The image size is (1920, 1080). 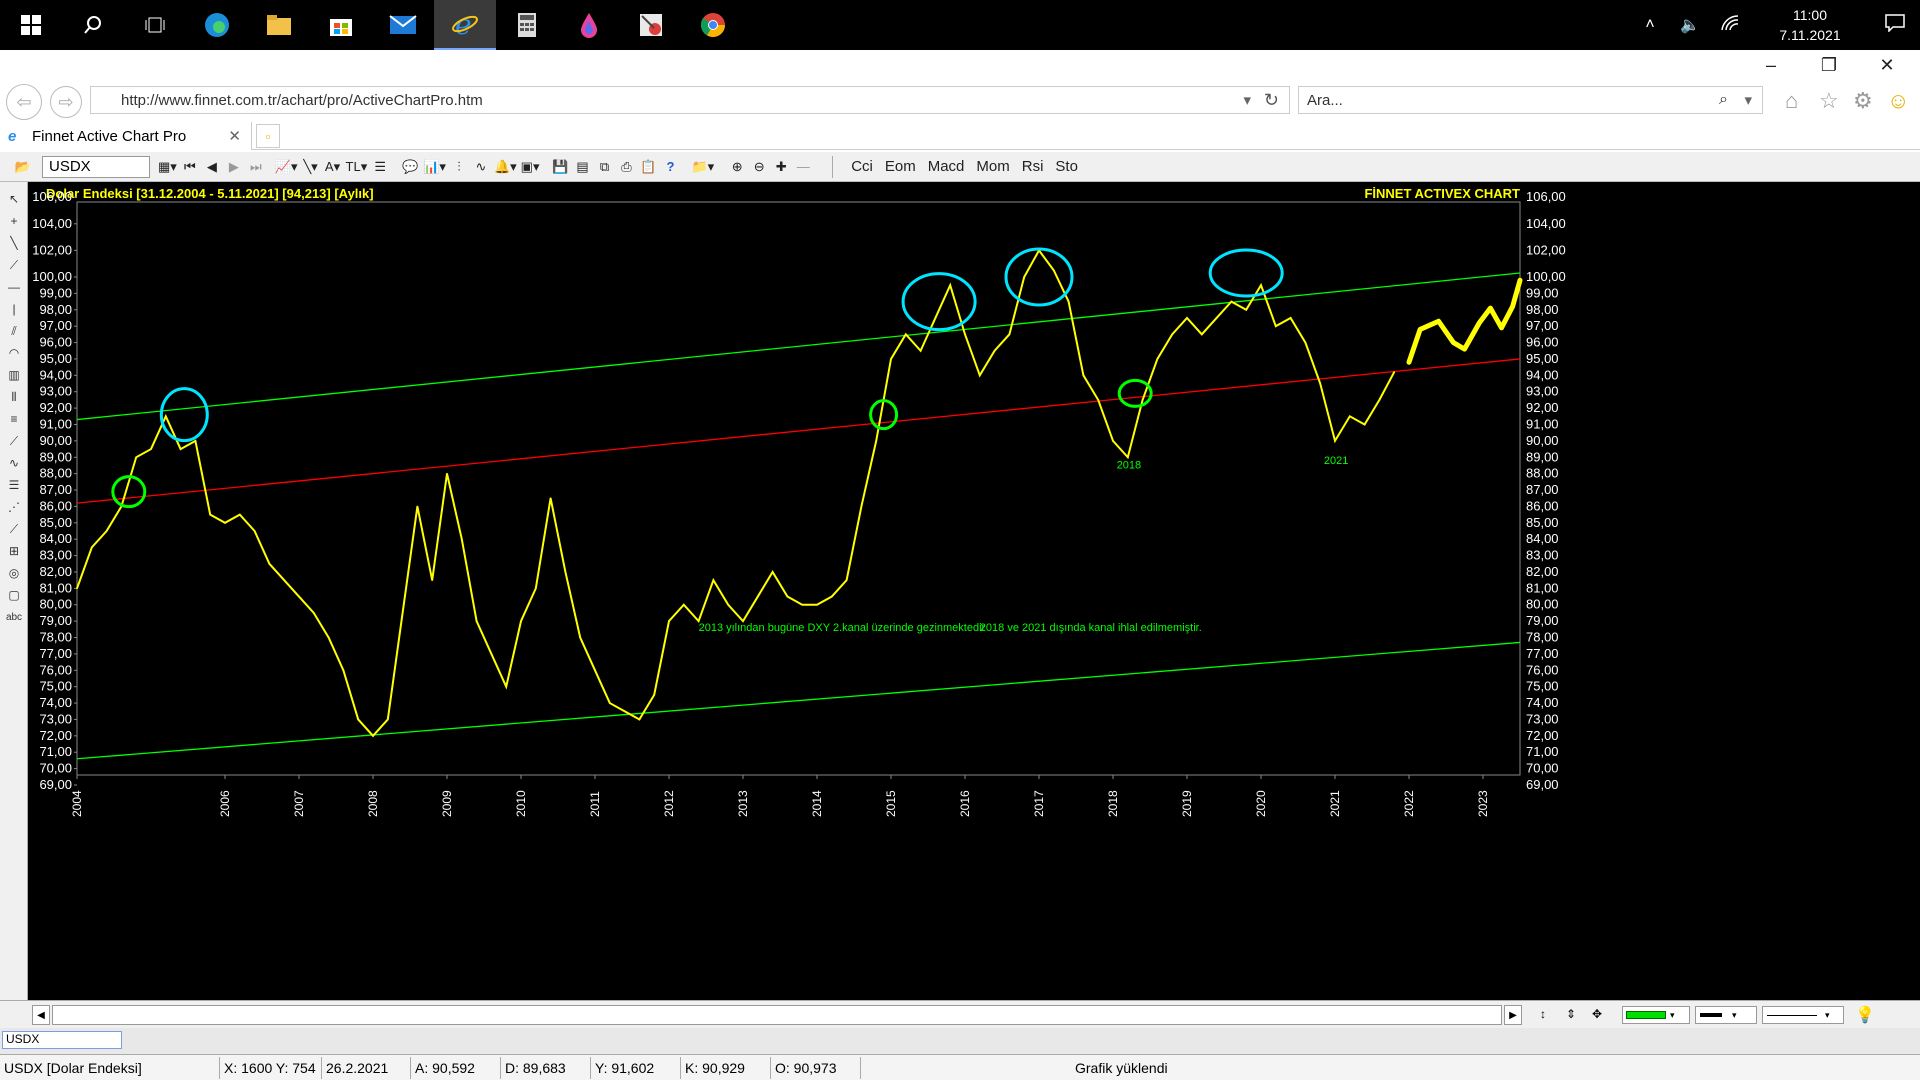 What do you see at coordinates (268, 136) in the screenshot?
I see `new-tab-button: ▫` at bounding box center [268, 136].